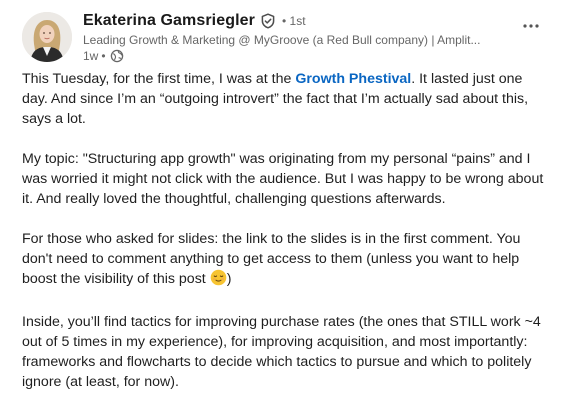  I want to click on avatar-photo-icon, so click(47, 37).